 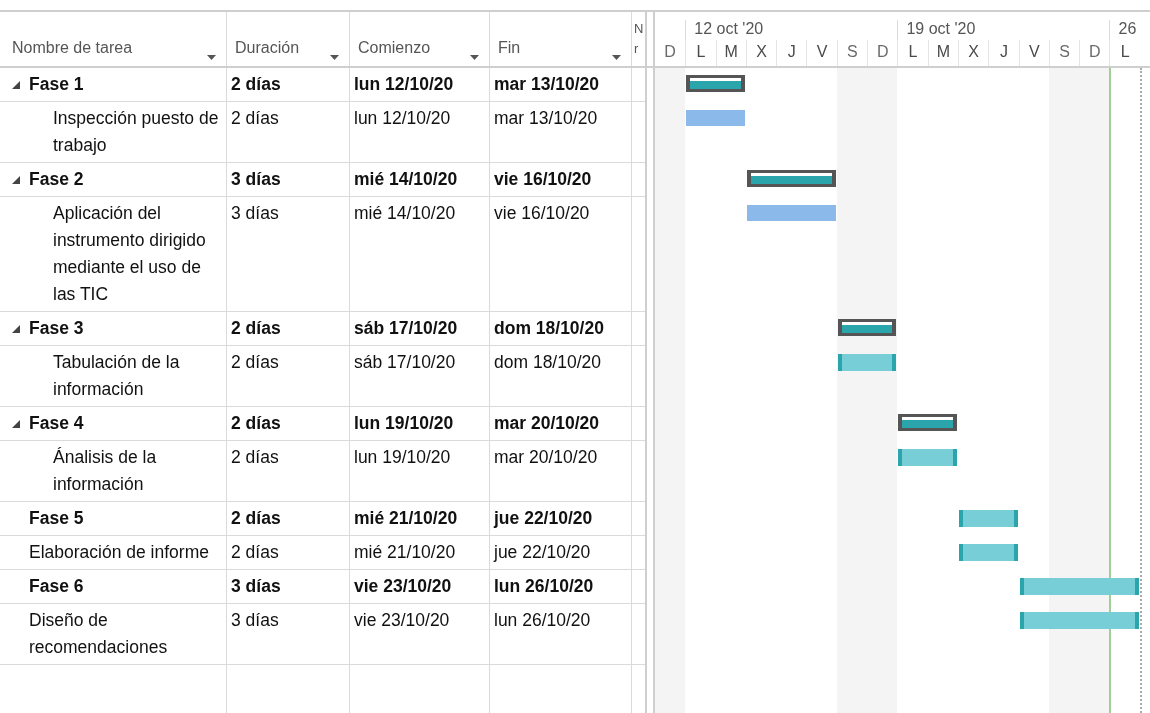 What do you see at coordinates (1127, 28) in the screenshot?
I see `week-label: 26` at bounding box center [1127, 28].